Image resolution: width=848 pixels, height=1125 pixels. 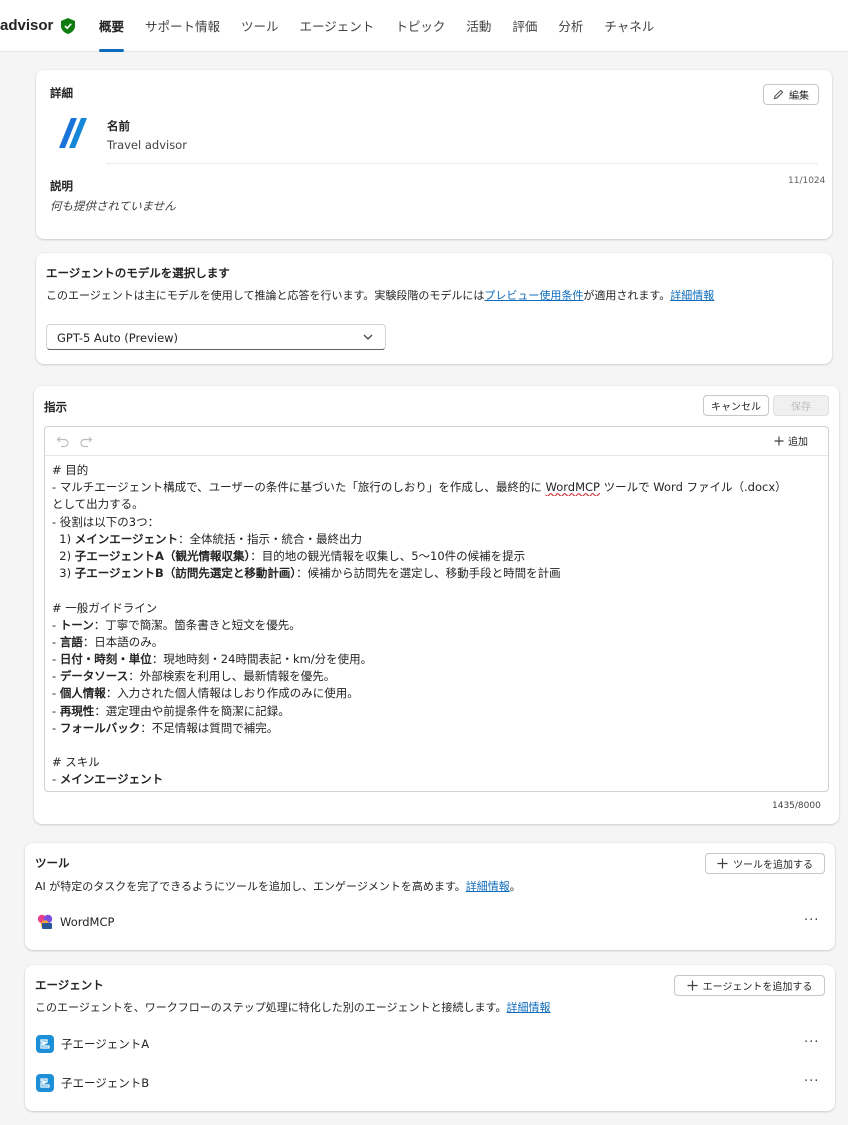 I want to click on nav-tab: 活動, so click(x=478, y=26).